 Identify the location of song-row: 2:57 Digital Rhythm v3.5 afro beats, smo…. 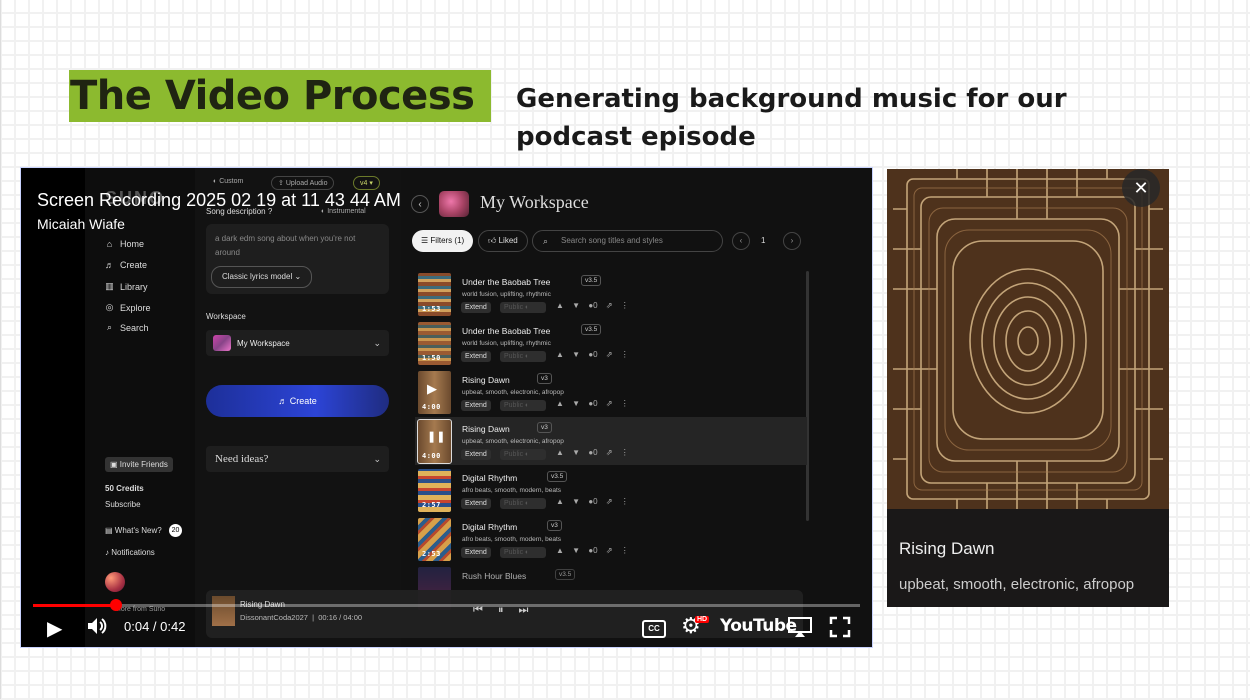
(611, 490).